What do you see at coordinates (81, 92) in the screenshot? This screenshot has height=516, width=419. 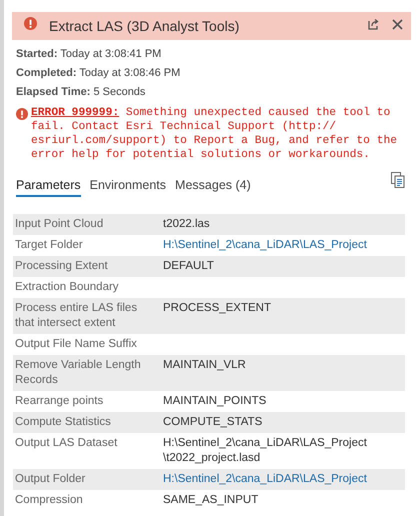 I see `info-text: Elapsed Time: 5 Seconds` at bounding box center [81, 92].